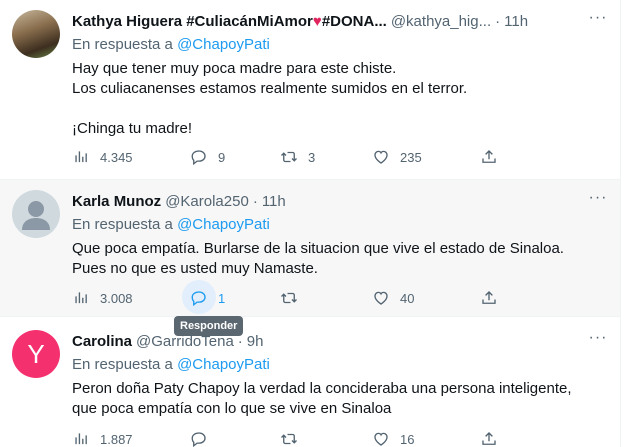  I want to click on views-button: 3.008, so click(102, 298).